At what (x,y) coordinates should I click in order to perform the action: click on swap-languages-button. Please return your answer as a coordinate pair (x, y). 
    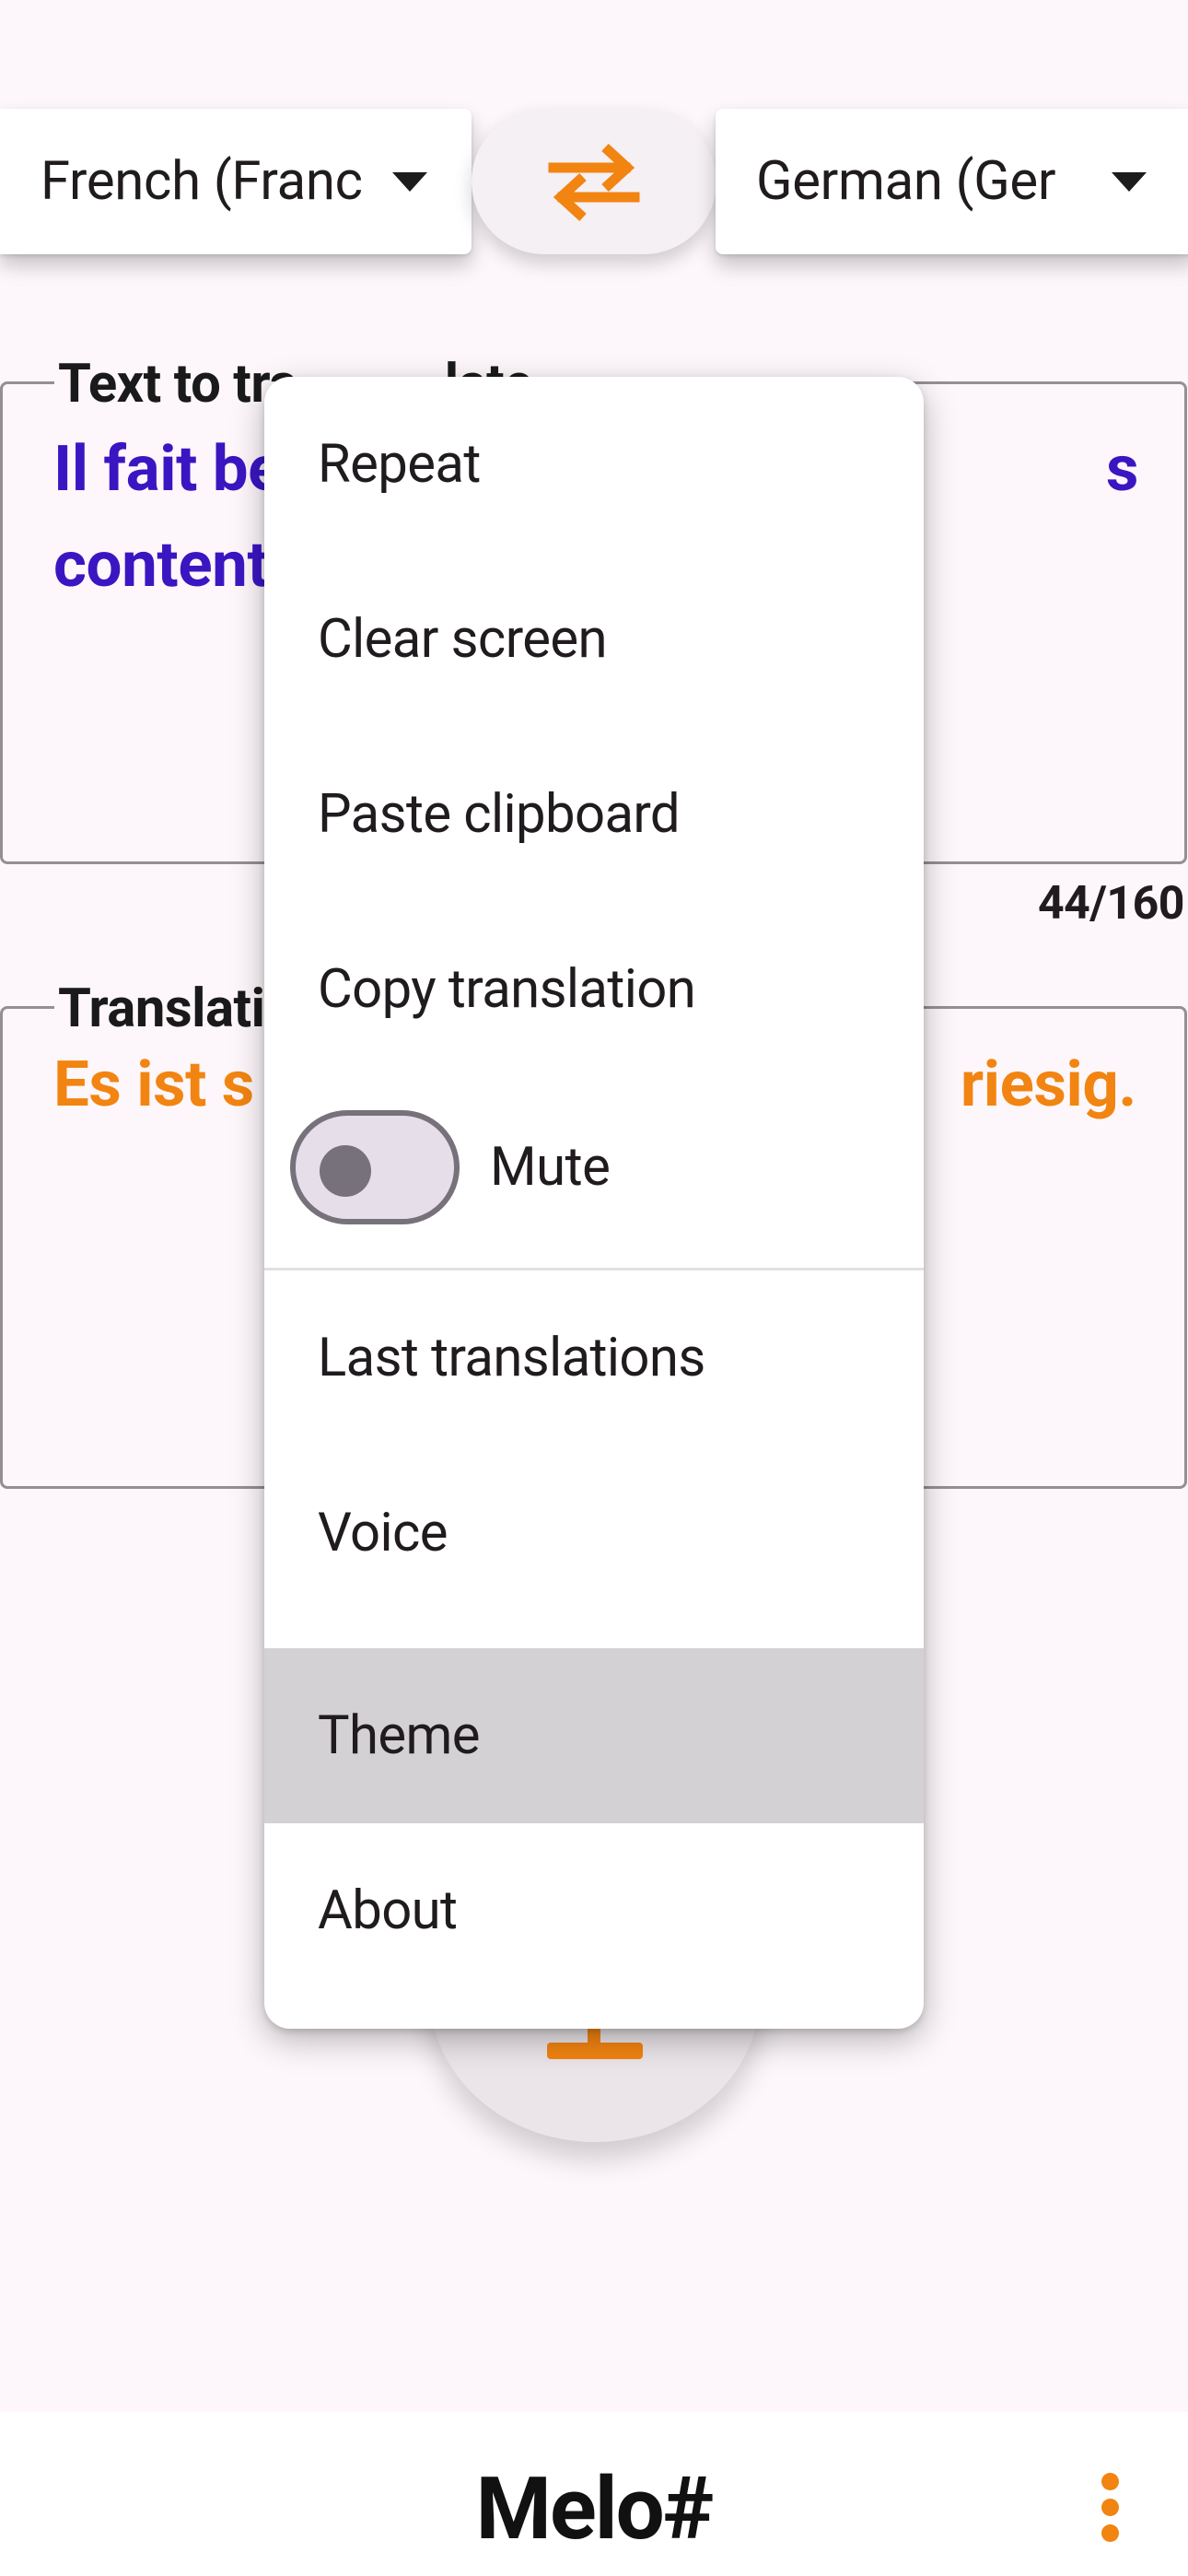
    Looking at the image, I should click on (594, 181).